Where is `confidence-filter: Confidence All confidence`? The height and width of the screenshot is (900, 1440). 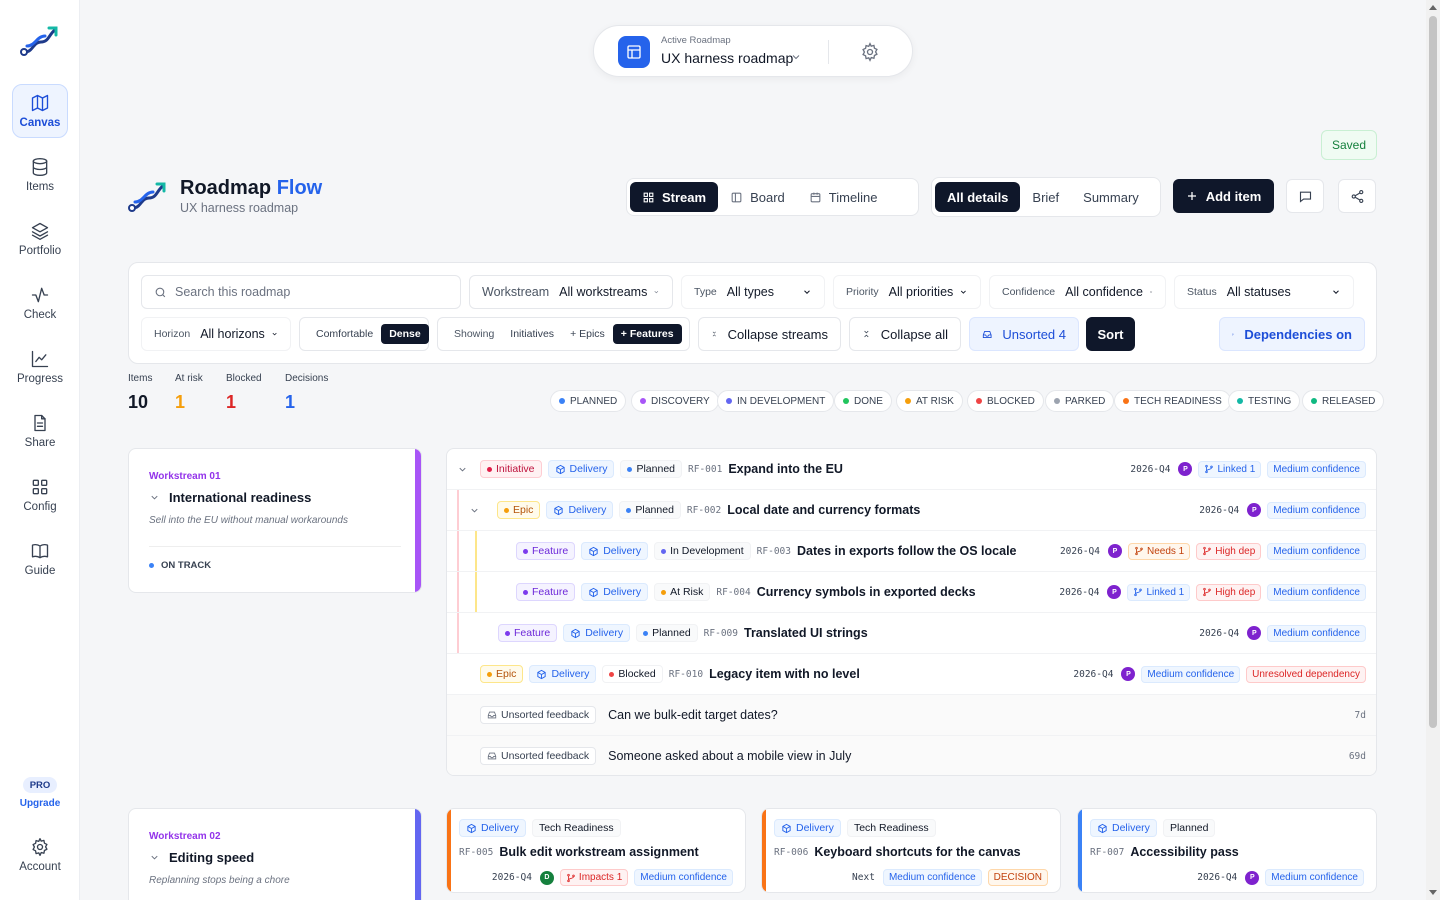
confidence-filter: Confidence All confidence is located at coordinates (1077, 292).